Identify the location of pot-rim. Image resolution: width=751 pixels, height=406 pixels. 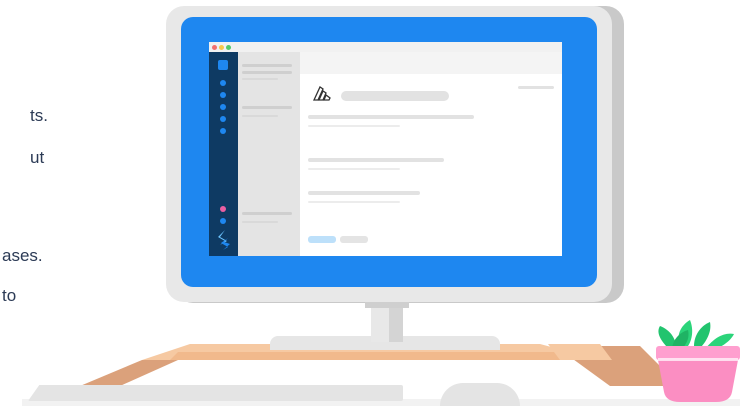
(698, 353).